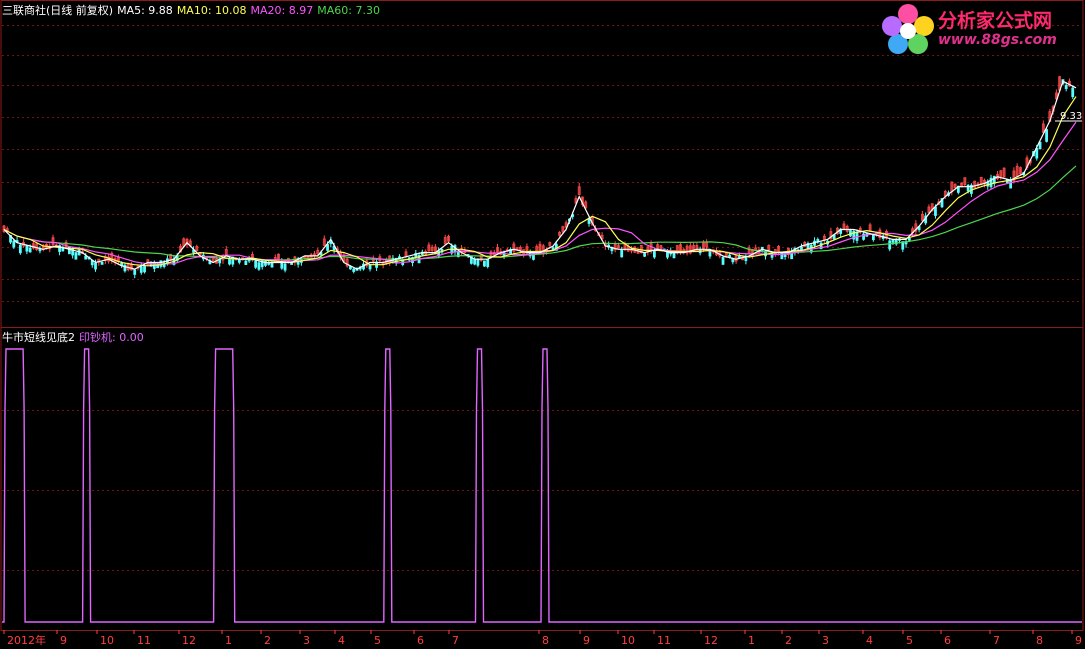  I want to click on indicator-value: 印钞机: 0.00, so click(111, 337).